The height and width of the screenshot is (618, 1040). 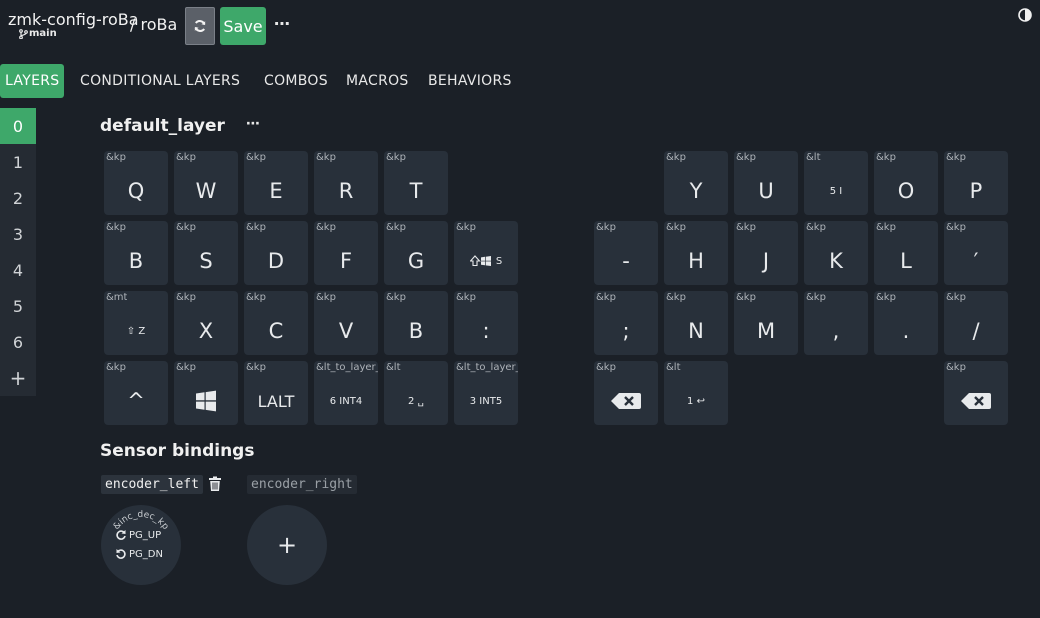 What do you see at coordinates (296, 81) in the screenshot?
I see `tab-combos: COMBOS` at bounding box center [296, 81].